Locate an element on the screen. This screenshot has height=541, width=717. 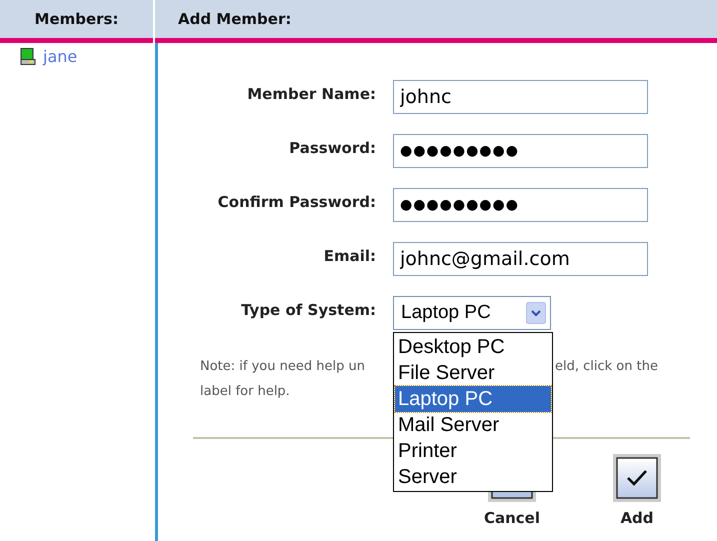
system-select: Laptop PC is located at coordinates (472, 313).